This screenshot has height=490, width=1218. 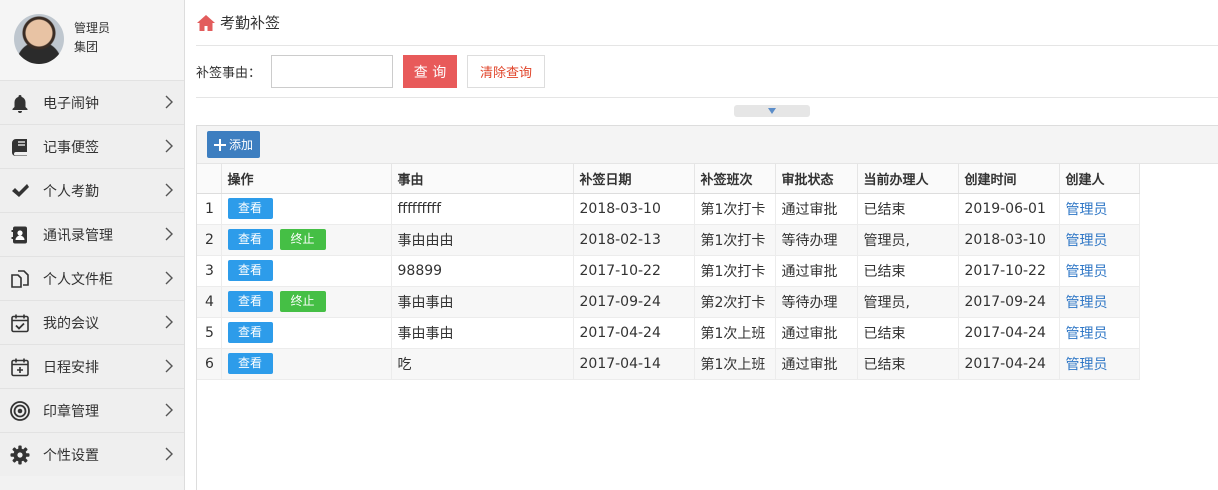 What do you see at coordinates (250, 23) in the screenshot?
I see `page-title: 考勤补签` at bounding box center [250, 23].